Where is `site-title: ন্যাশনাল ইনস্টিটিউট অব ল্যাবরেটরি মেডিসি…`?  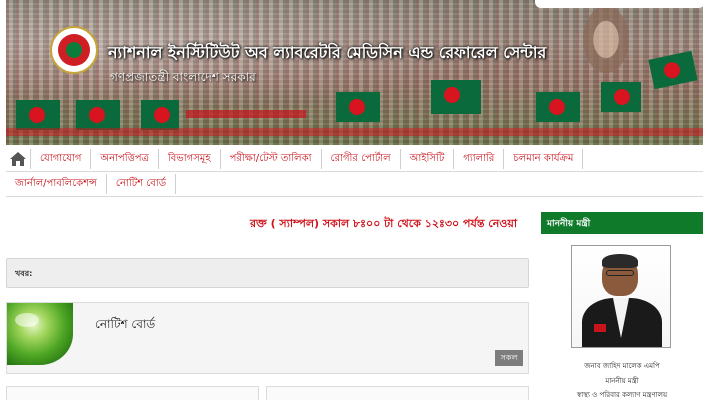
site-title: ন্যাশনাল ইনস্টিটিউট অব ল্যাবরেটরি মেডিসি… is located at coordinates (327, 53).